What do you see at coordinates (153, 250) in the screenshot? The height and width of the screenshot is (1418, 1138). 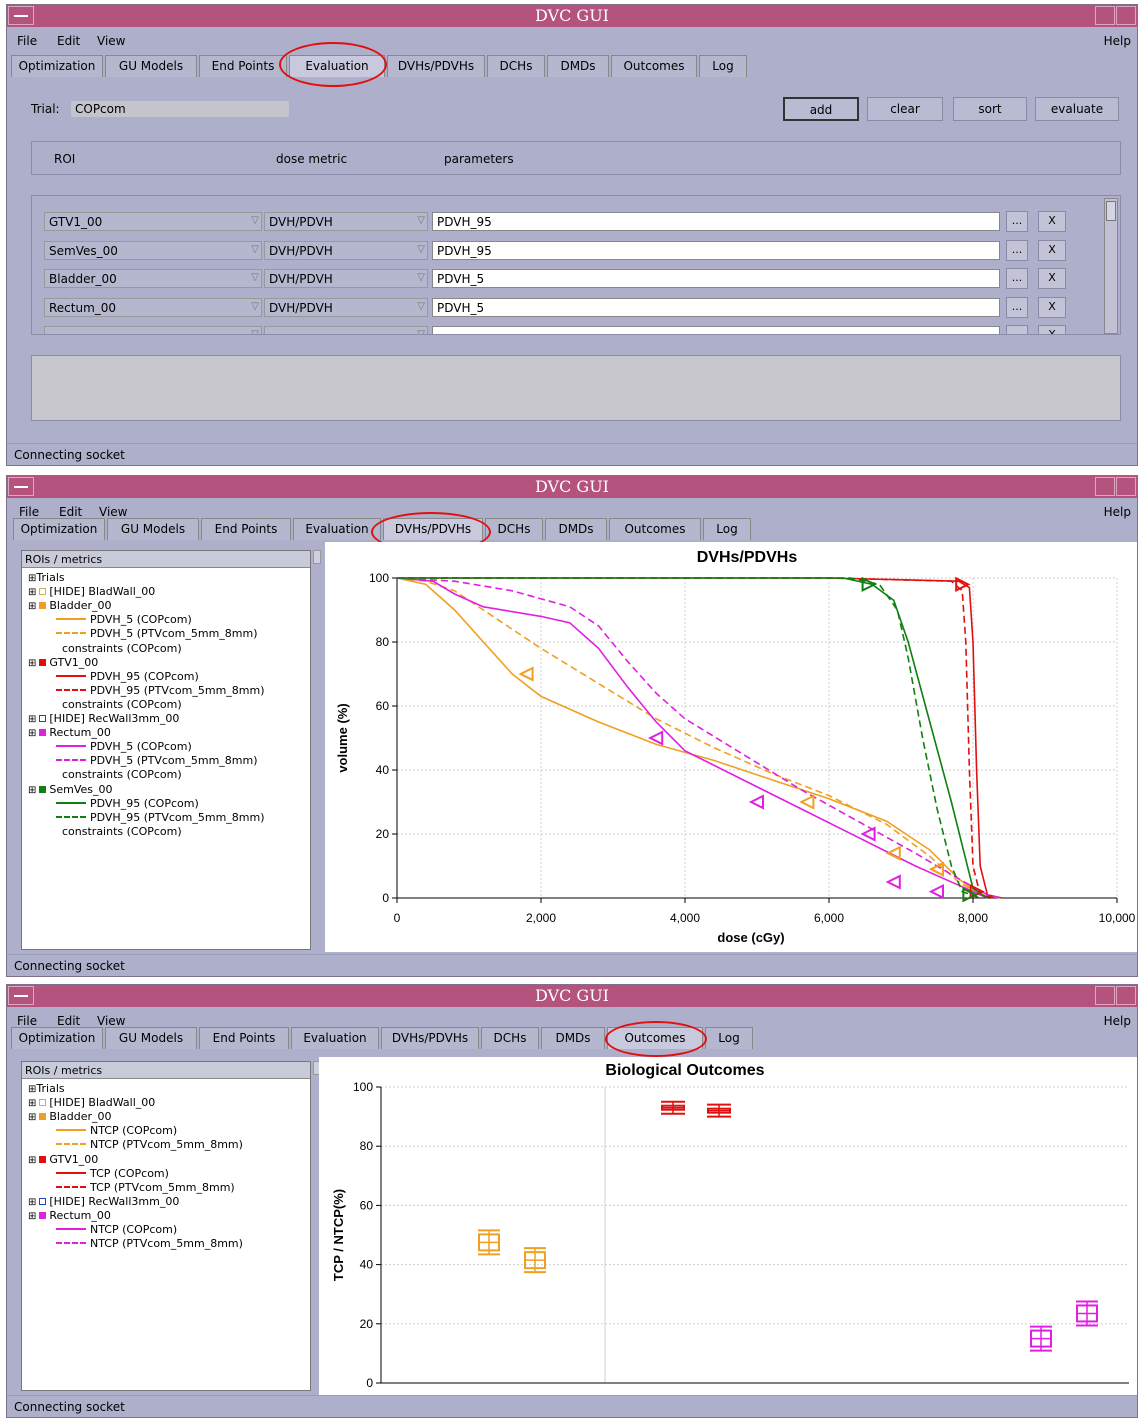 I see `roi-select: SemVes_00 ▽` at bounding box center [153, 250].